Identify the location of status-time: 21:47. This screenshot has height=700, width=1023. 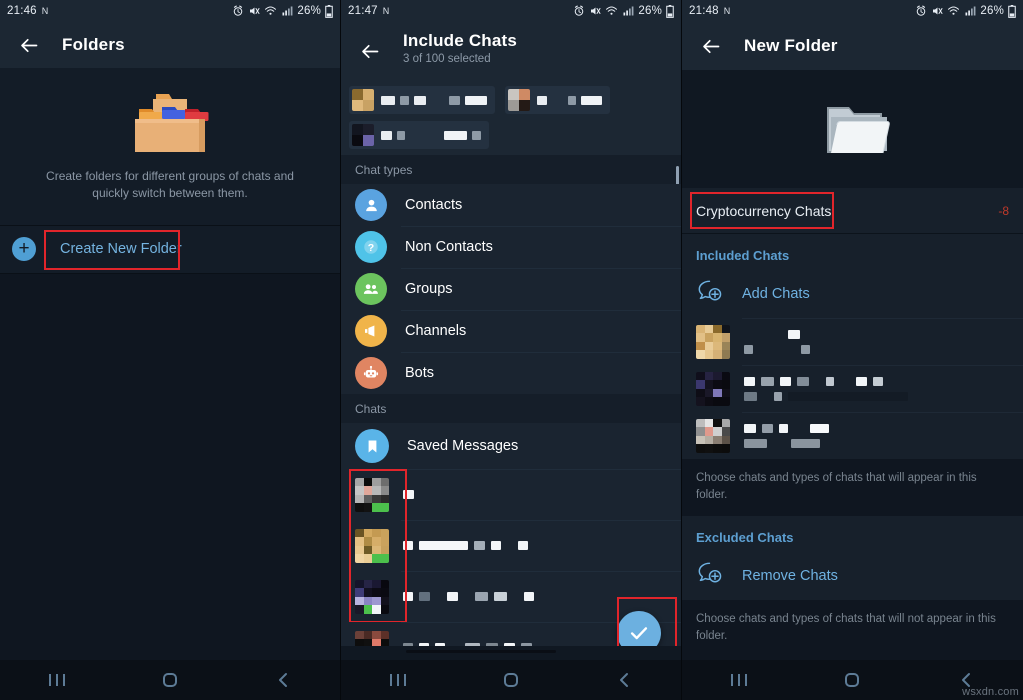
(363, 11).